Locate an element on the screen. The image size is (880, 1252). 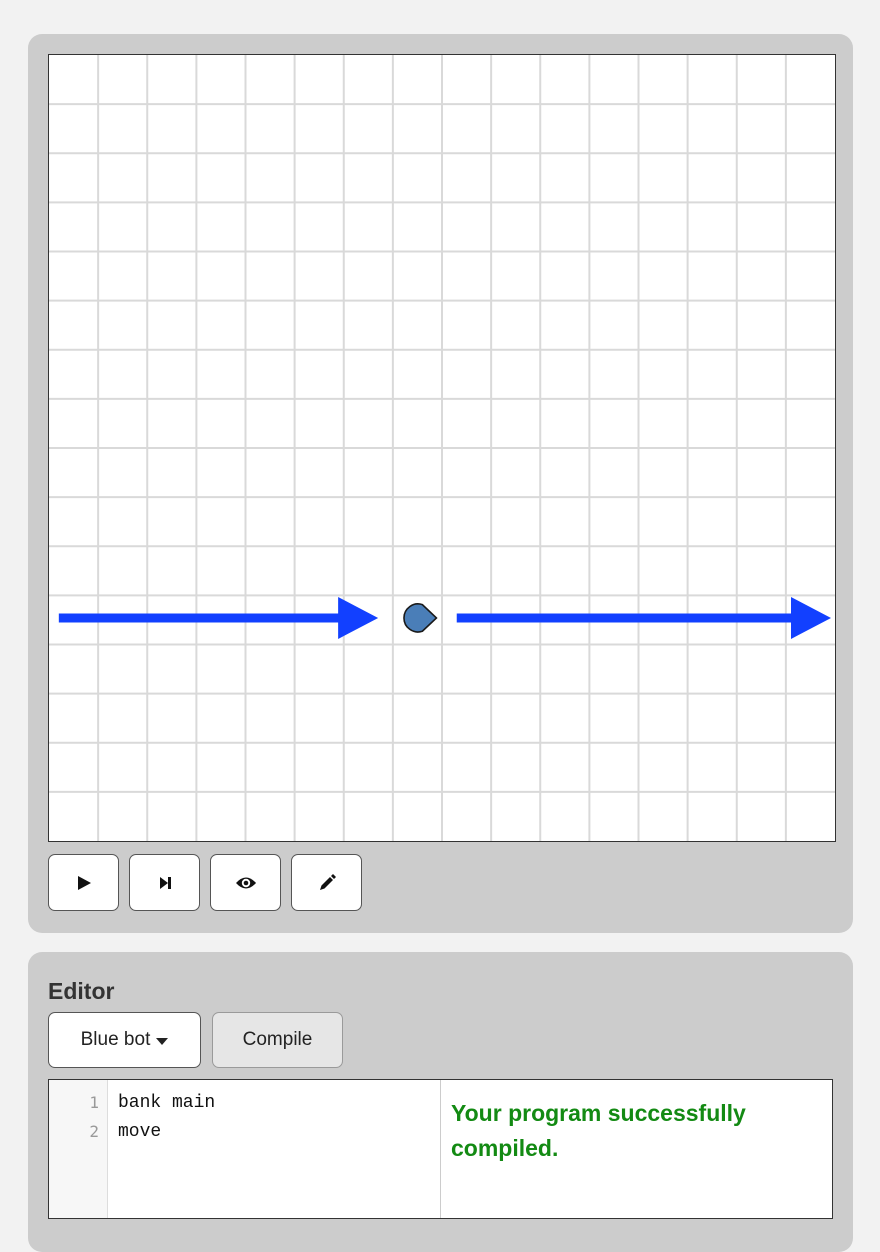
caret-down-icon is located at coordinates (162, 1041).